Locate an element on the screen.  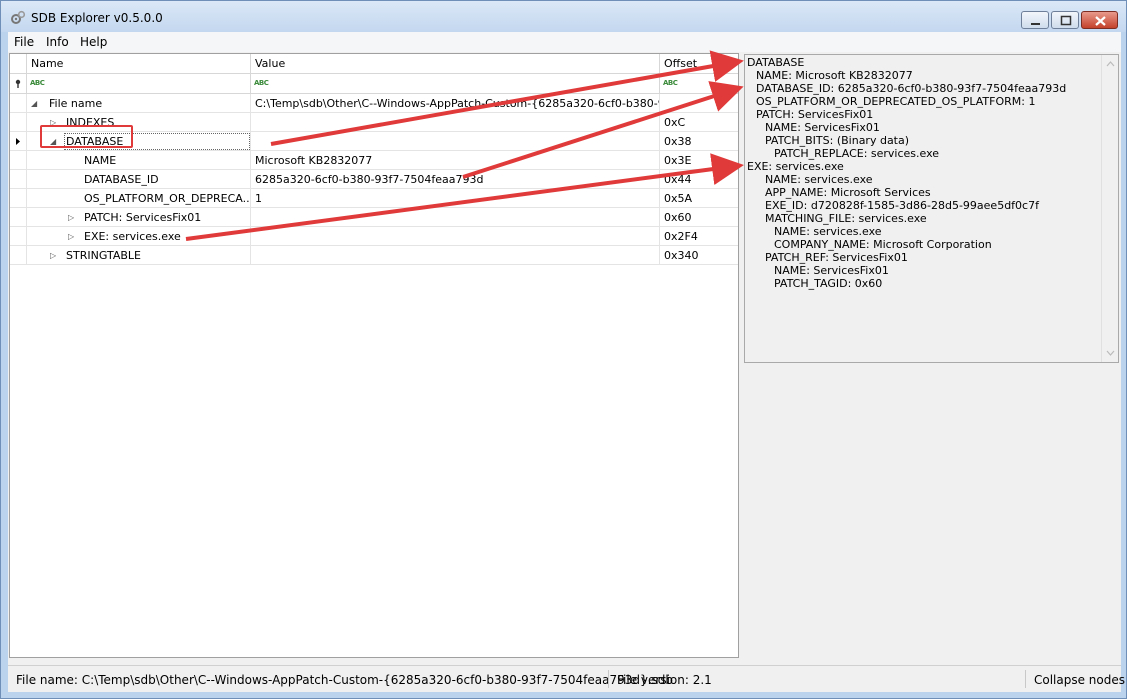
scroll-up-icon is located at coordinates (1110, 64).